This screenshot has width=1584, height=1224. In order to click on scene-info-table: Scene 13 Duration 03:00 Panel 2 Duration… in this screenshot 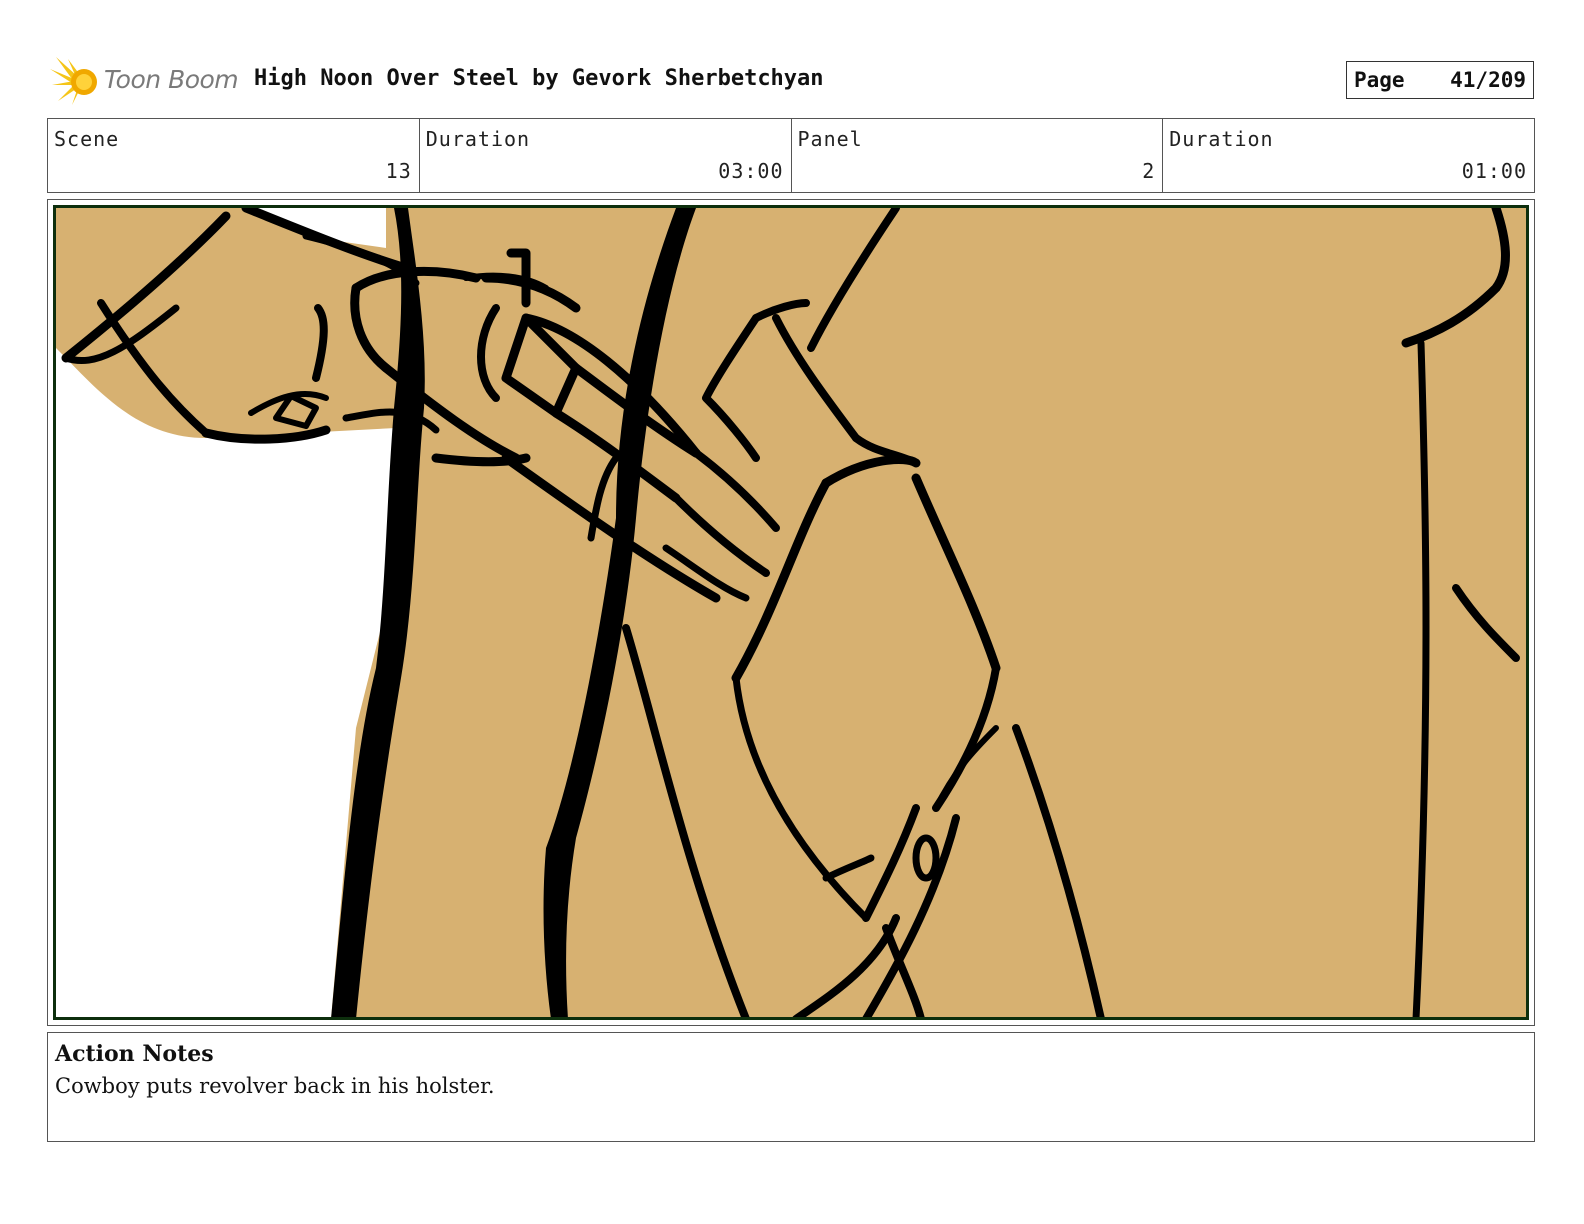, I will do `click(791, 155)`.